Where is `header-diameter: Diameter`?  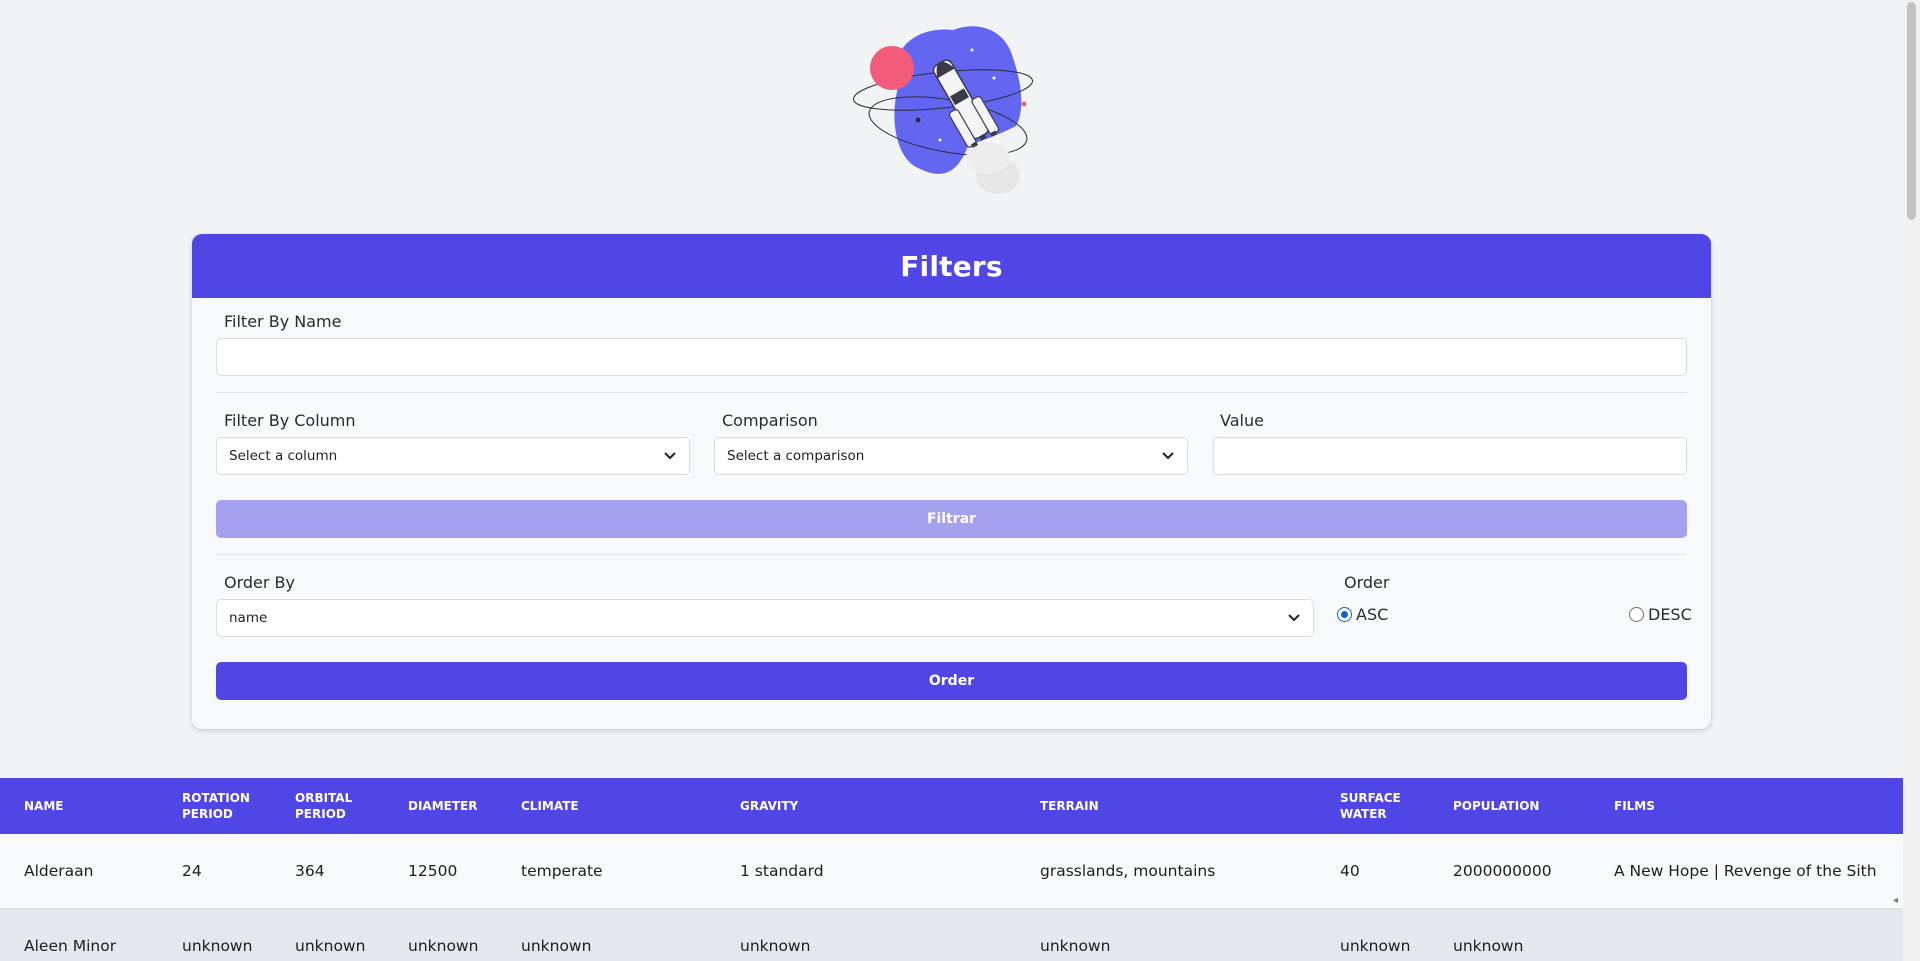 header-diameter: Diameter is located at coordinates (443, 806).